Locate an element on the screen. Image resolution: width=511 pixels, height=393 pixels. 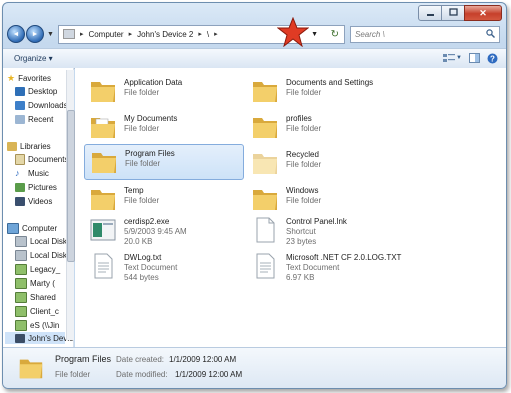
view-dropdown-icon: ▼ is located at coordinates (459, 58).